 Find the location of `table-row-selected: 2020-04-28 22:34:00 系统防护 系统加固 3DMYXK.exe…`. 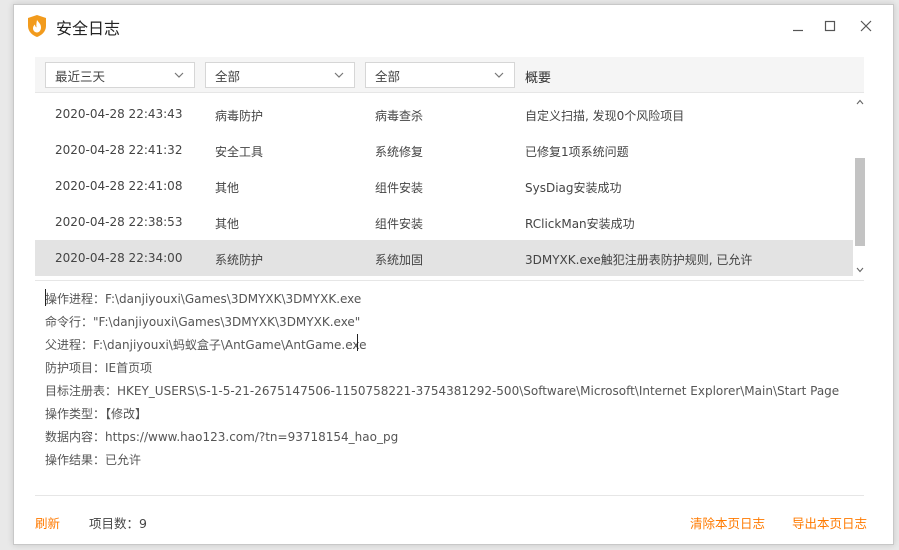

table-row-selected: 2020-04-28 22:34:00 系统防护 系统加固 3DMYXK.exe… is located at coordinates (444, 258).